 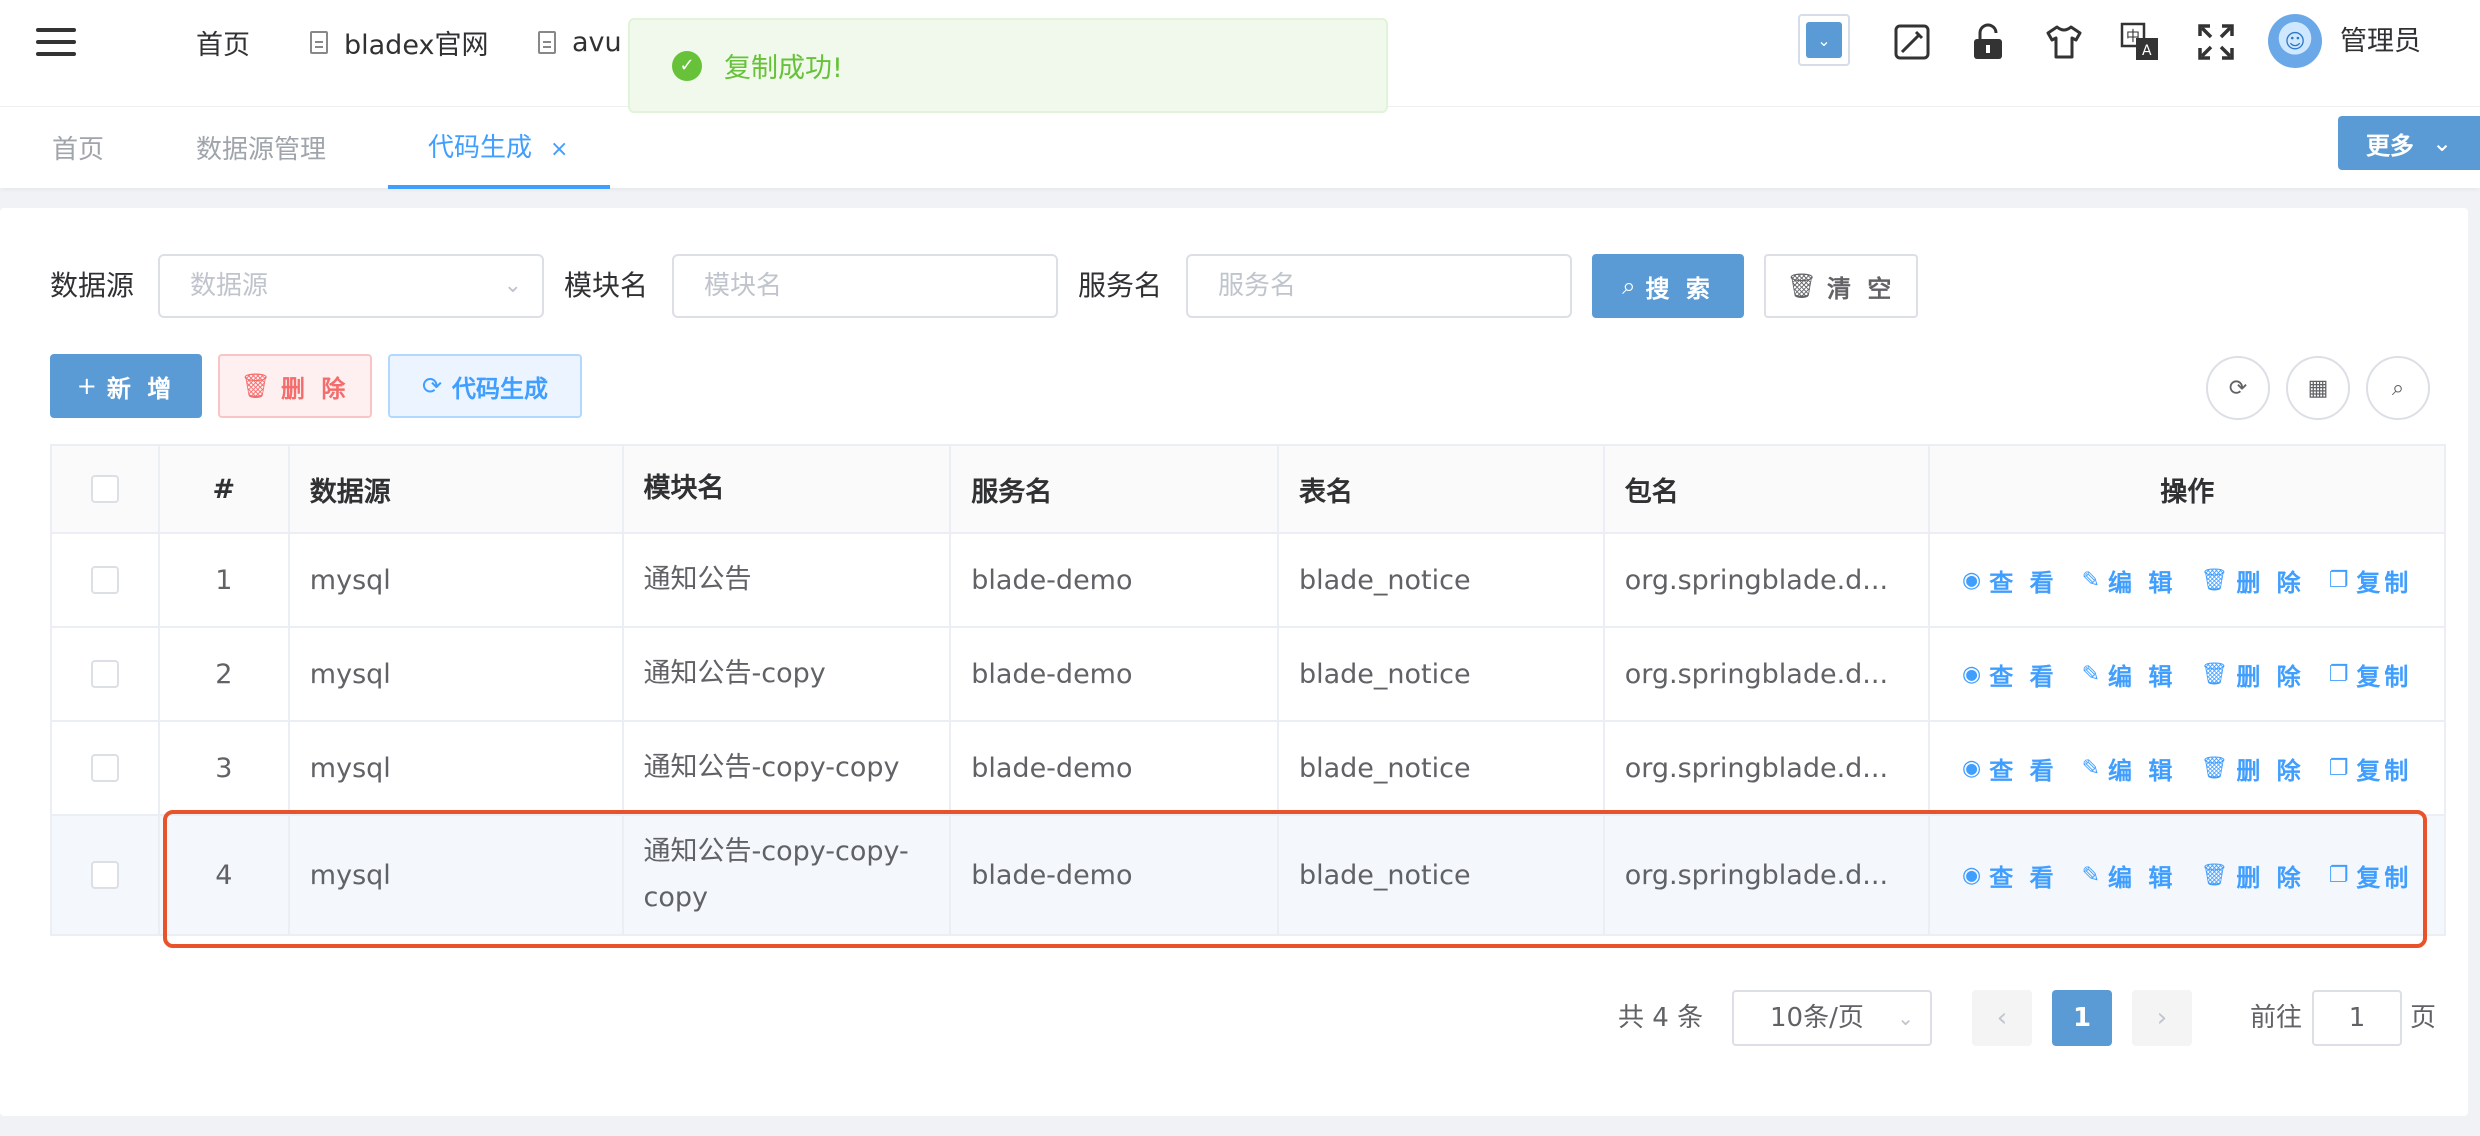 What do you see at coordinates (126, 386) in the screenshot?
I see `add-button: + 新 增` at bounding box center [126, 386].